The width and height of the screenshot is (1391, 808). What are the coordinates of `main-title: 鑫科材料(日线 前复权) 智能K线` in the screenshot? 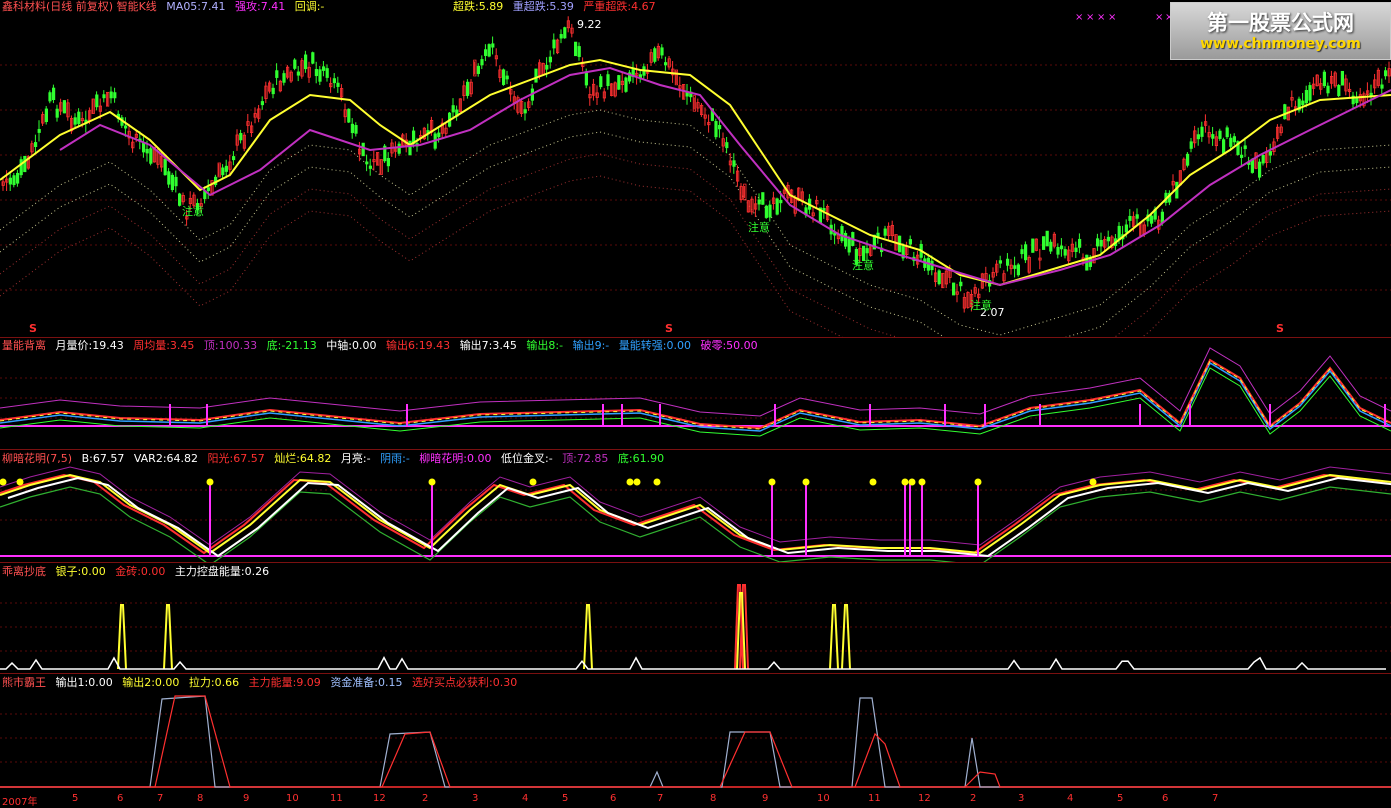 It's located at (79, 6).